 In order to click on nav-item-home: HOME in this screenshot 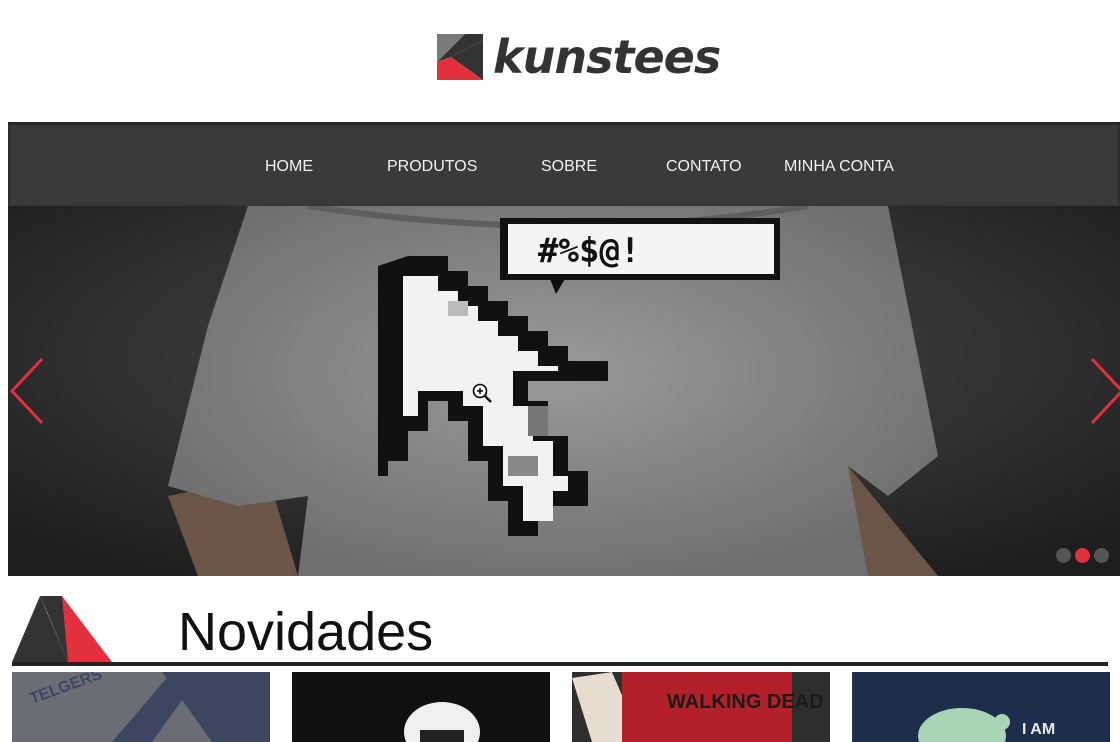, I will do `click(289, 167)`.